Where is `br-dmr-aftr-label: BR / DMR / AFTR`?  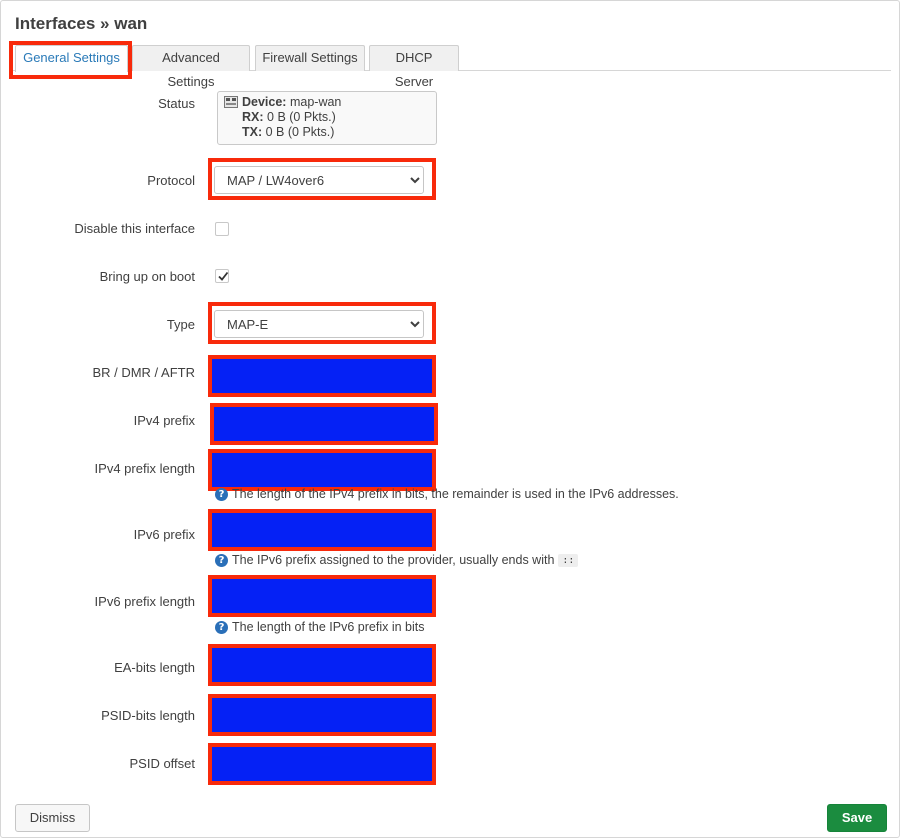
br-dmr-aftr-label: BR / DMR / AFTR is located at coordinates (143, 372).